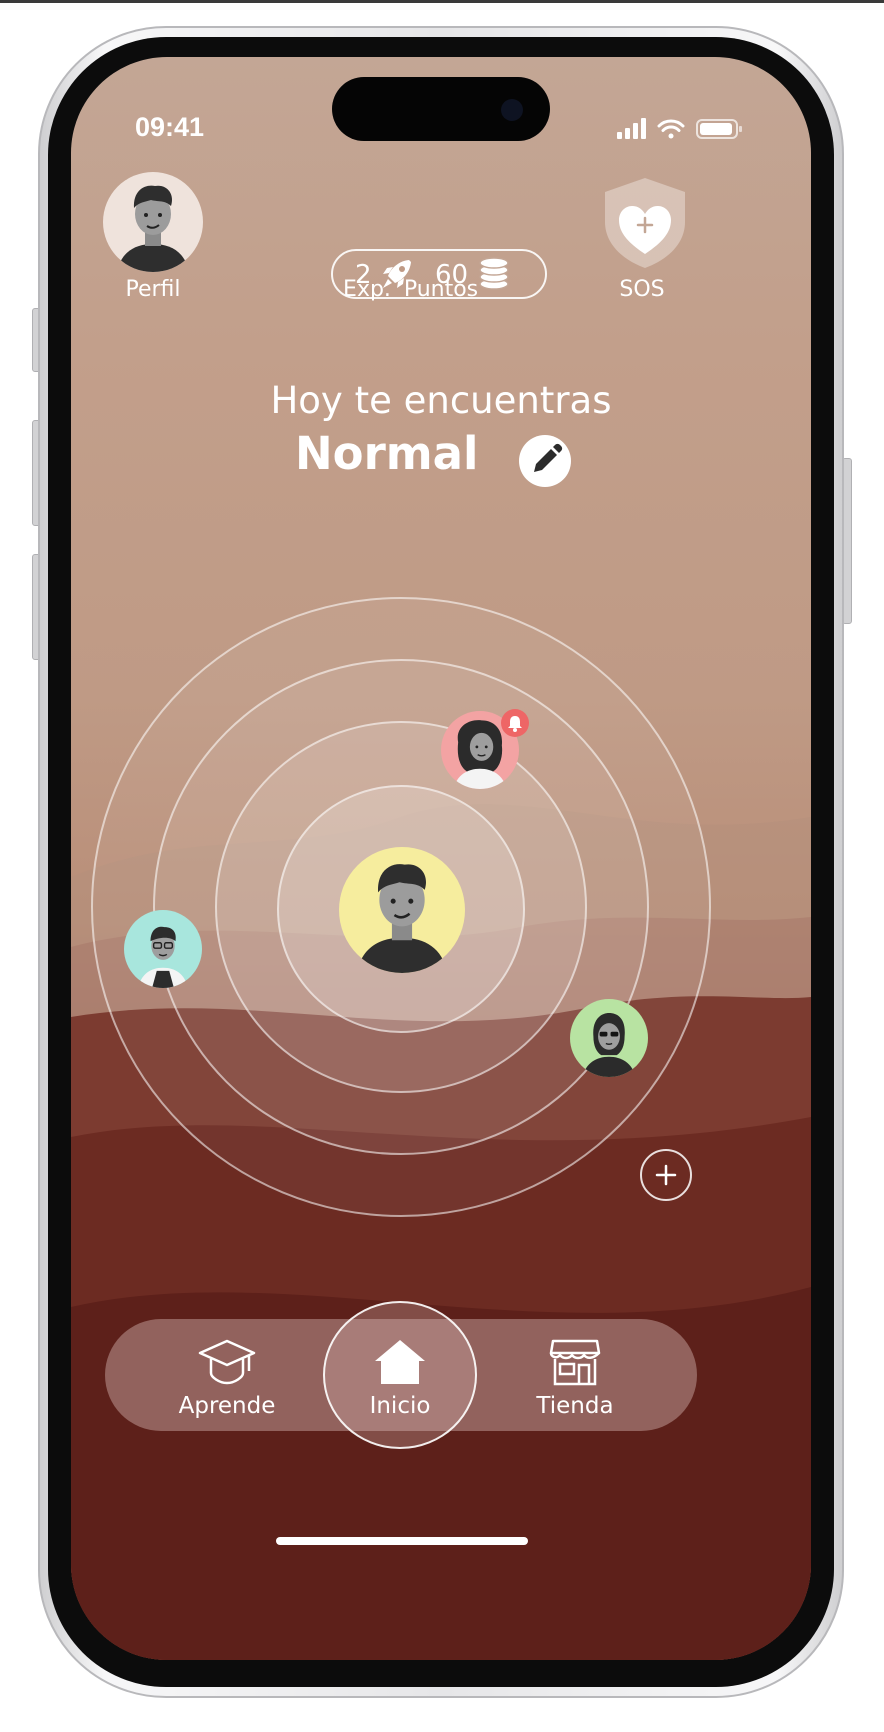 This screenshot has height=1732, width=884. Describe the element at coordinates (575, 1406) in the screenshot. I see `nav-store-label: Tienda` at that location.